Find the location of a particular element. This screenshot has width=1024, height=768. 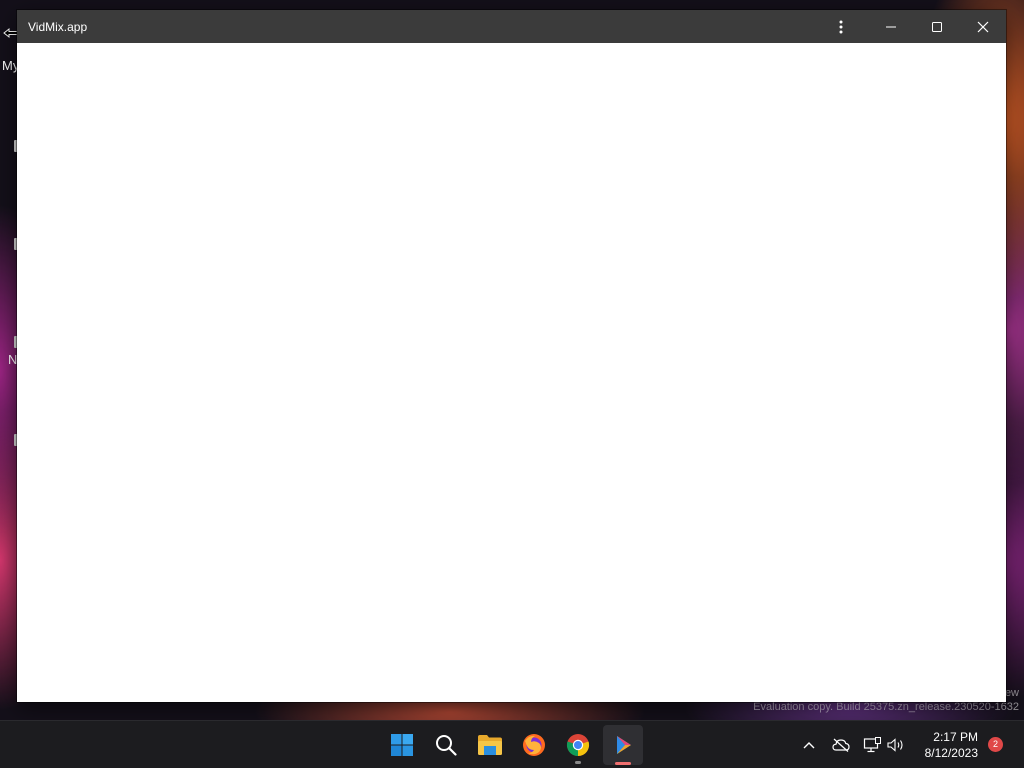

more-vertical-icon is located at coordinates (841, 26).